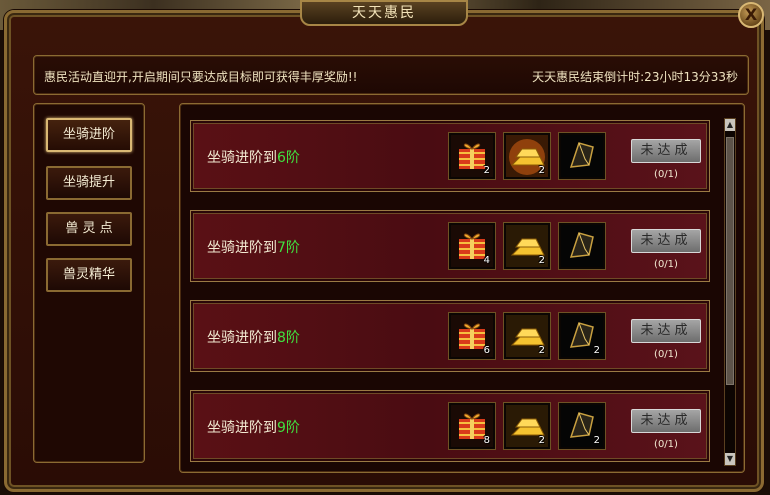 Image resolution: width=770 pixels, height=495 pixels. Describe the element at coordinates (751, 15) in the screenshot. I see `close-icon: X` at that location.